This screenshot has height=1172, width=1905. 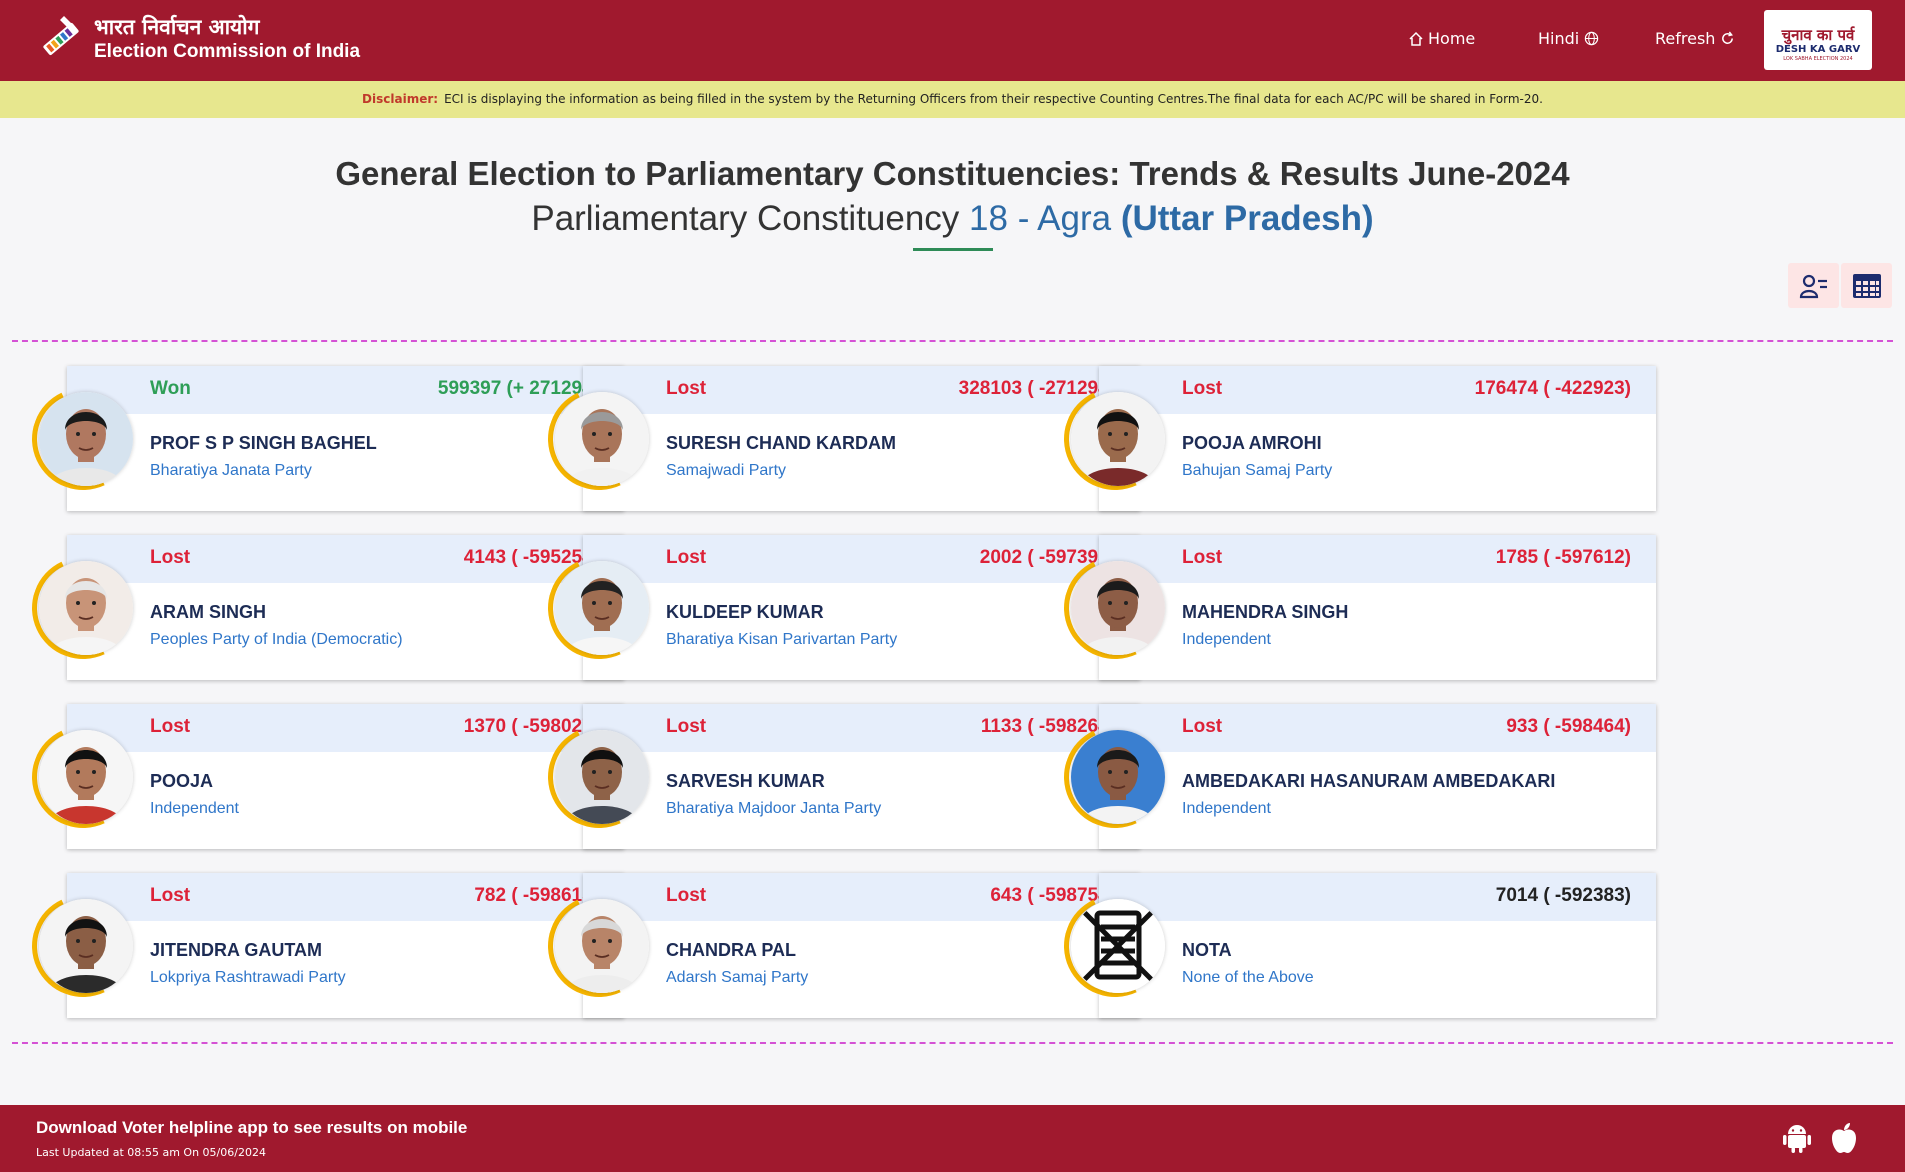 I want to click on vote-count: 1785 ( -597612), so click(x=1563, y=557).